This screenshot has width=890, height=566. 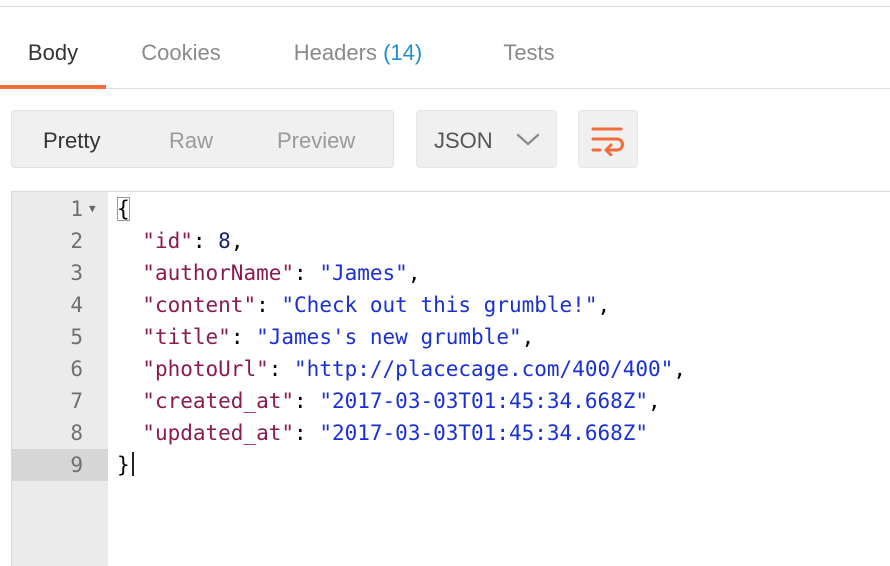 I want to click on json-key: "content", so click(x=199, y=305).